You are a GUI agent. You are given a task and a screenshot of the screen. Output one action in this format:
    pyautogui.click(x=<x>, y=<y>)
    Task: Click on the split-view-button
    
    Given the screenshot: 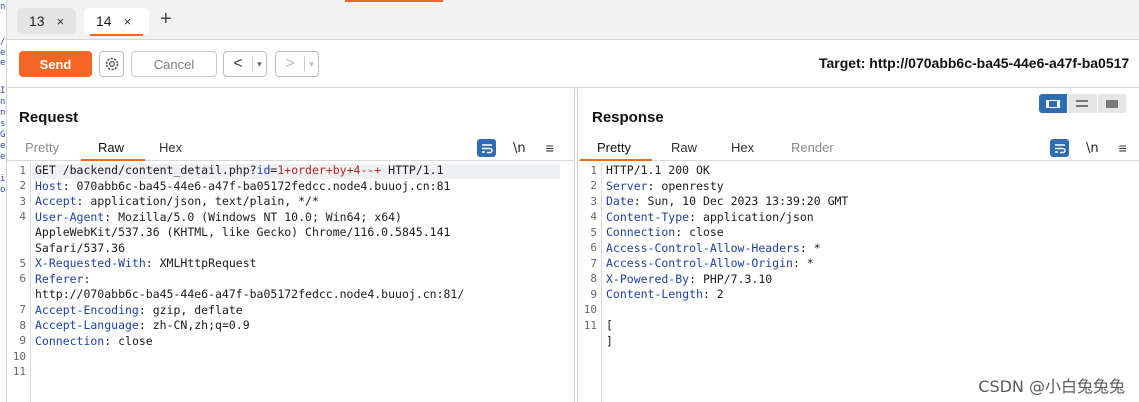 What is the action you would take?
    pyautogui.click(x=1053, y=103)
    